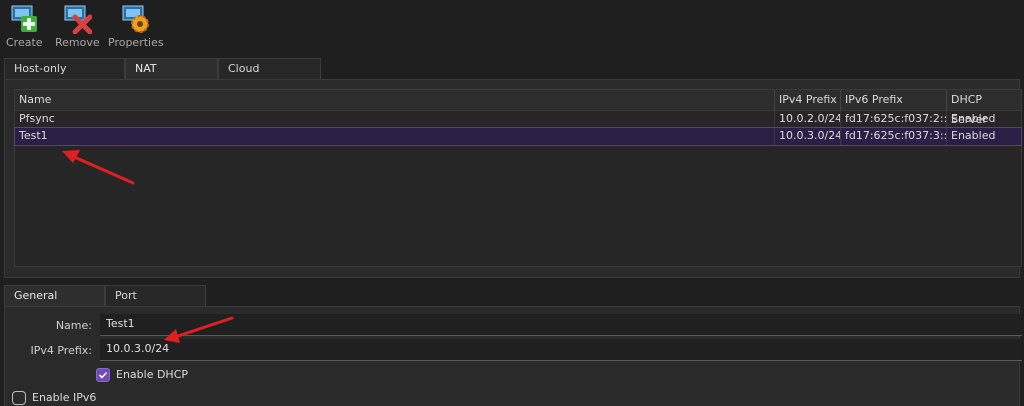 Image resolution: width=1024 pixels, height=406 pixels. What do you see at coordinates (98, 167) in the screenshot?
I see `arrow-to-test1-row-icon` at bounding box center [98, 167].